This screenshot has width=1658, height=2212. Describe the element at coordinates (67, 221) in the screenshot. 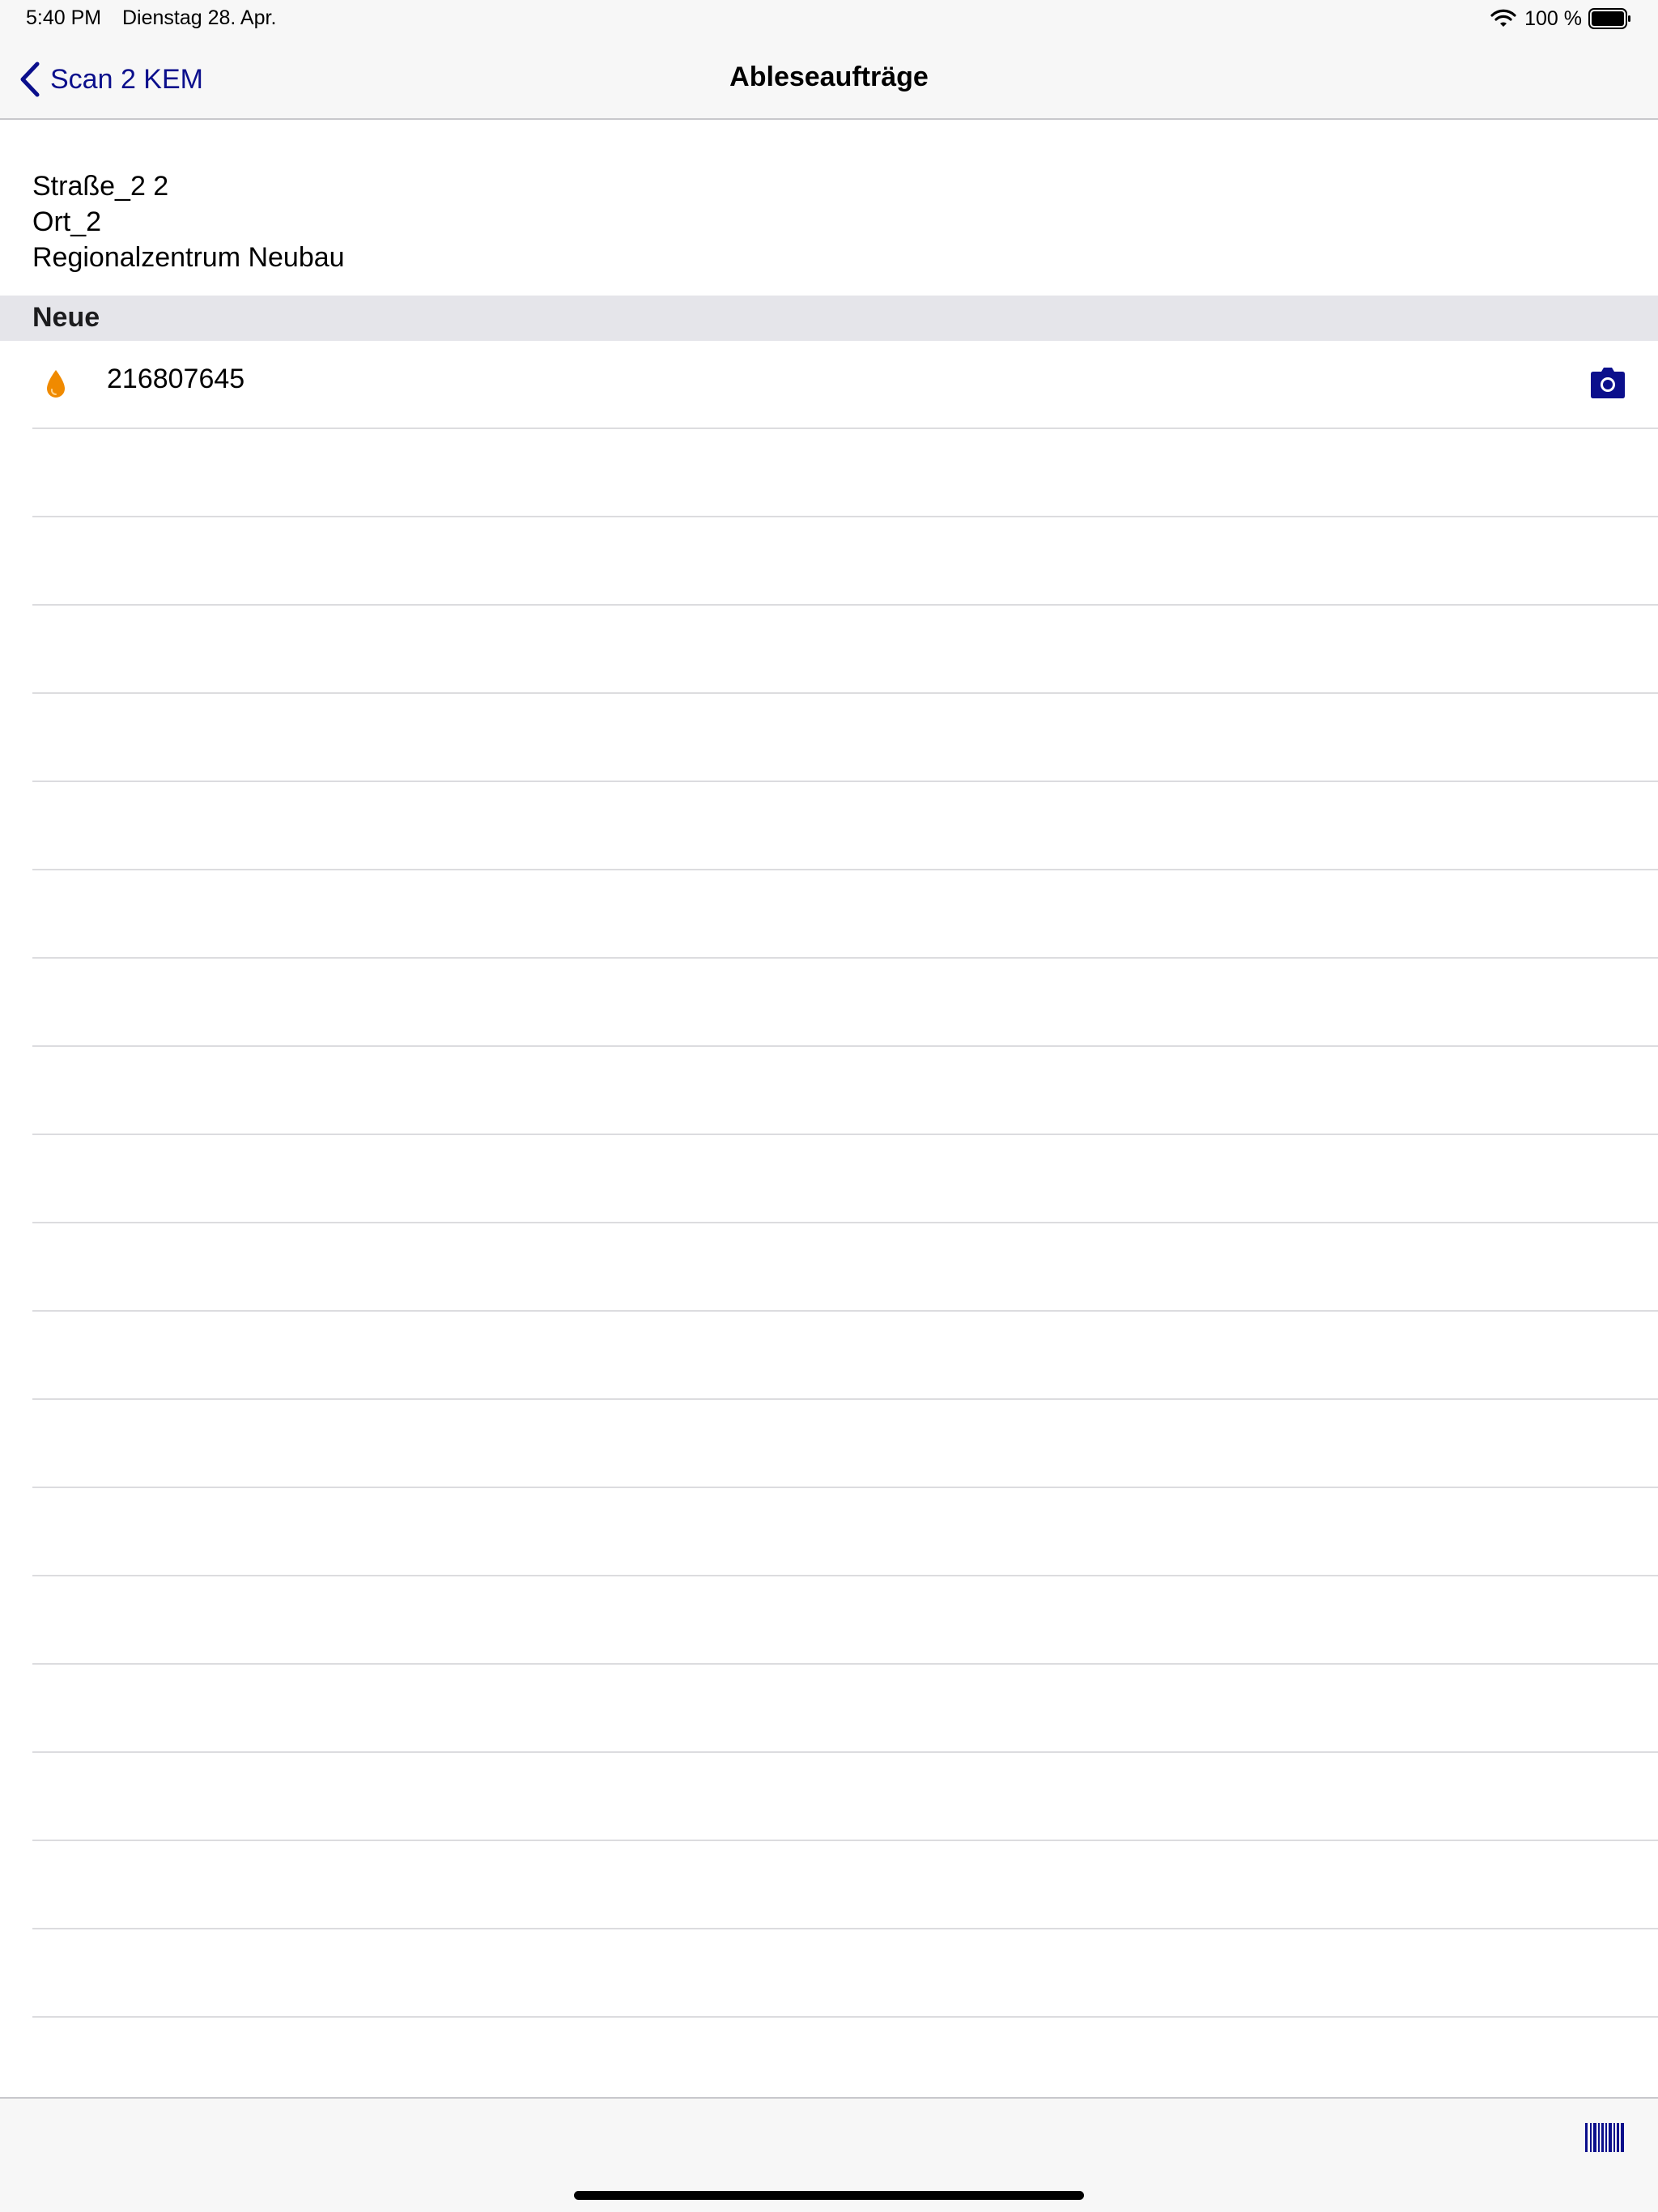

I see `address-city: Ort_2` at that location.